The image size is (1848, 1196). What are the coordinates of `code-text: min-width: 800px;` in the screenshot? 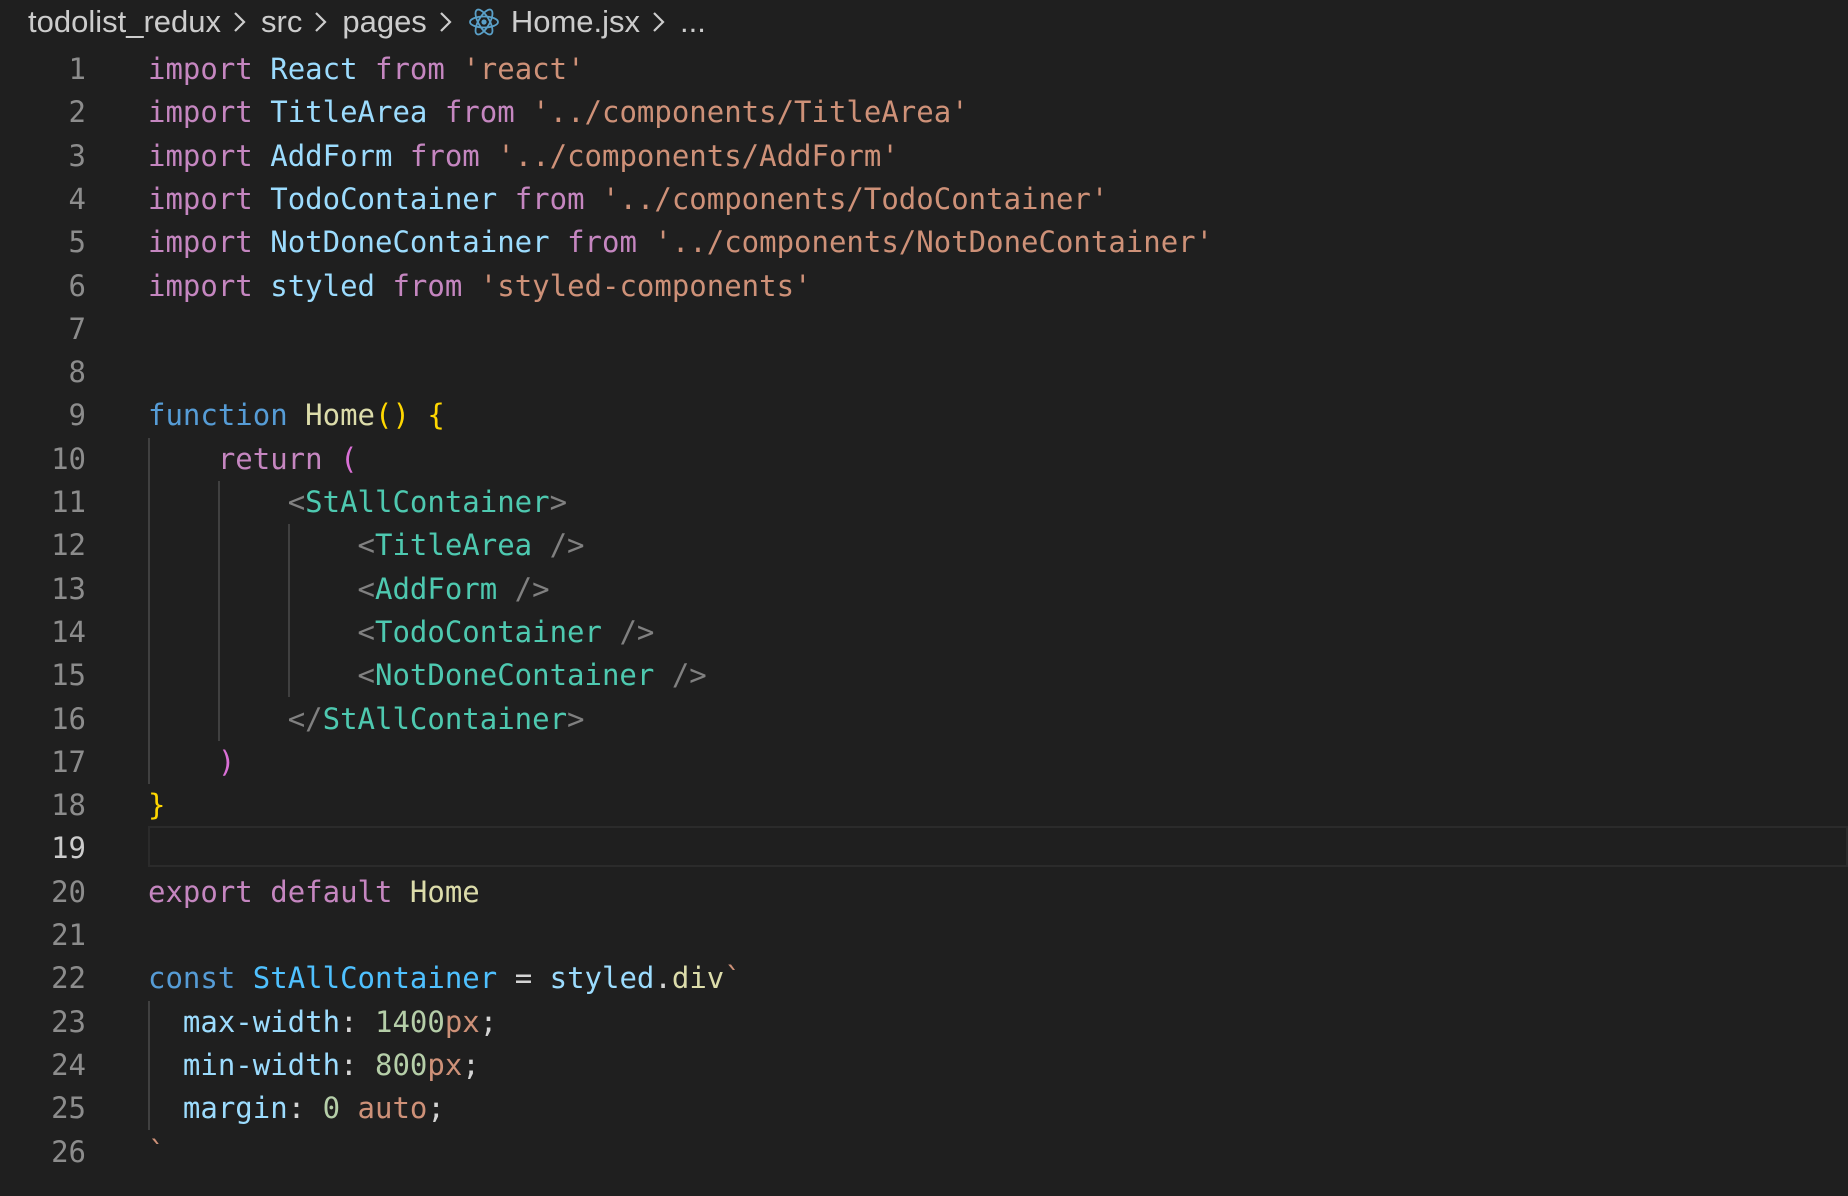 It's located at (314, 1065).